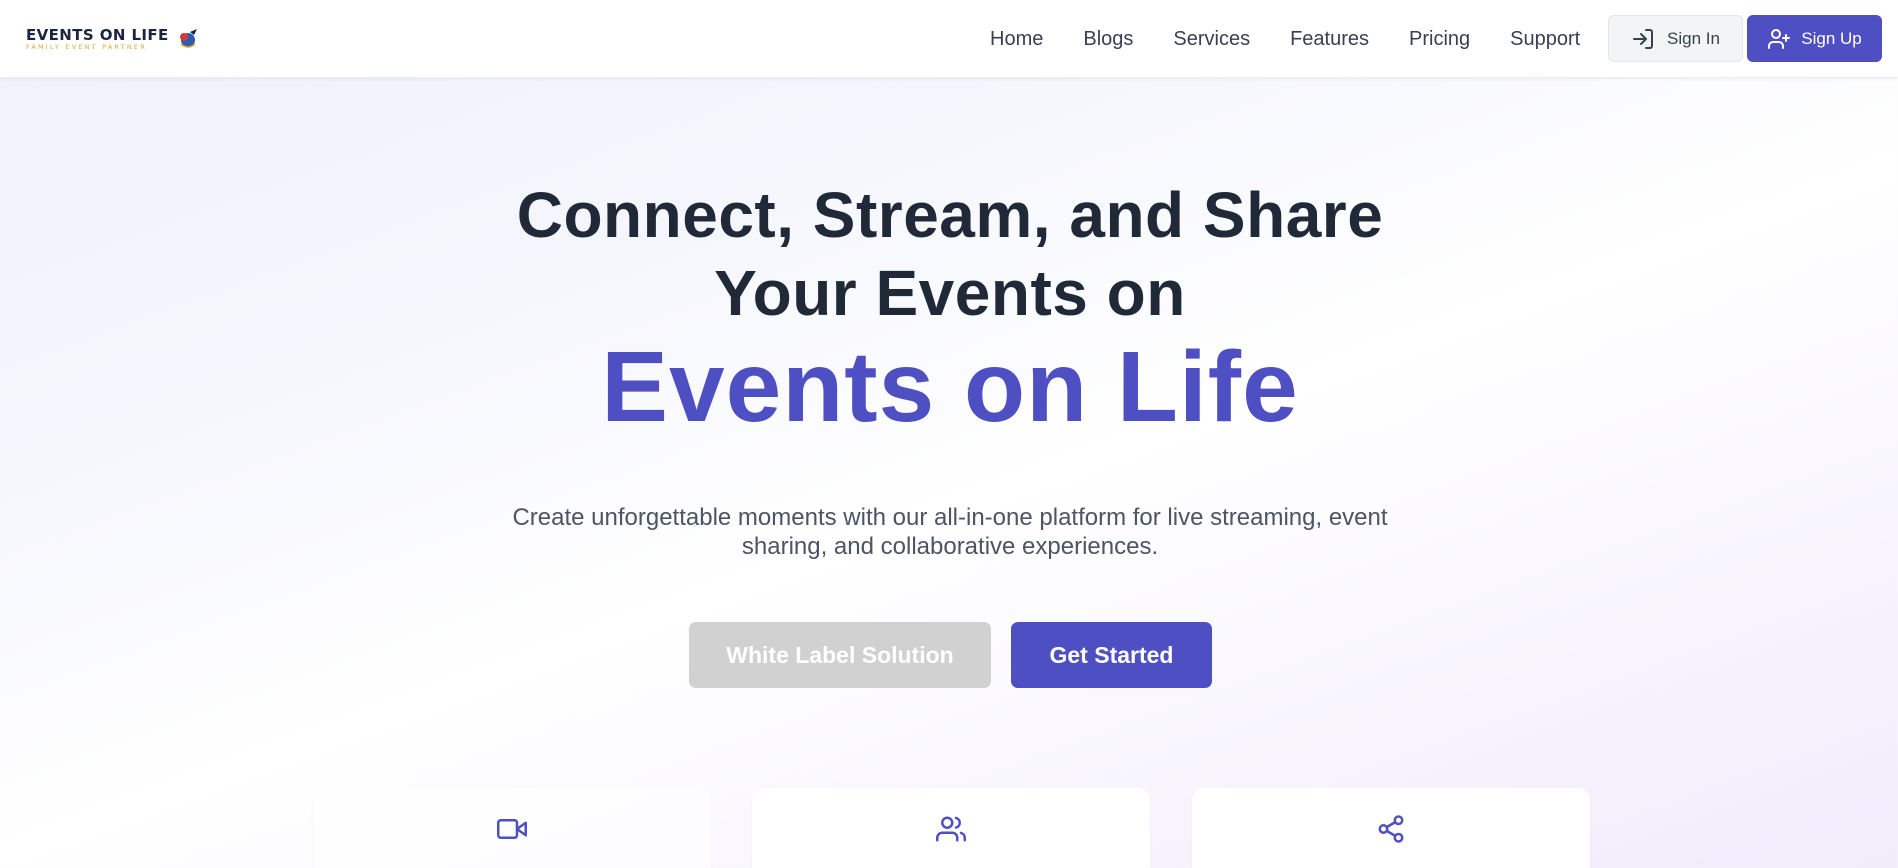  I want to click on hero-brand-heading: Events on Life, so click(950, 387).